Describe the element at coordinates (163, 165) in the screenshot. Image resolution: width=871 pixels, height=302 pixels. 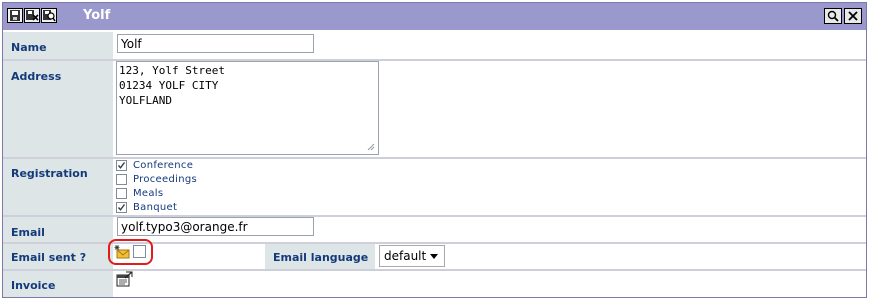
I see `checkbox-label: Conference` at that location.